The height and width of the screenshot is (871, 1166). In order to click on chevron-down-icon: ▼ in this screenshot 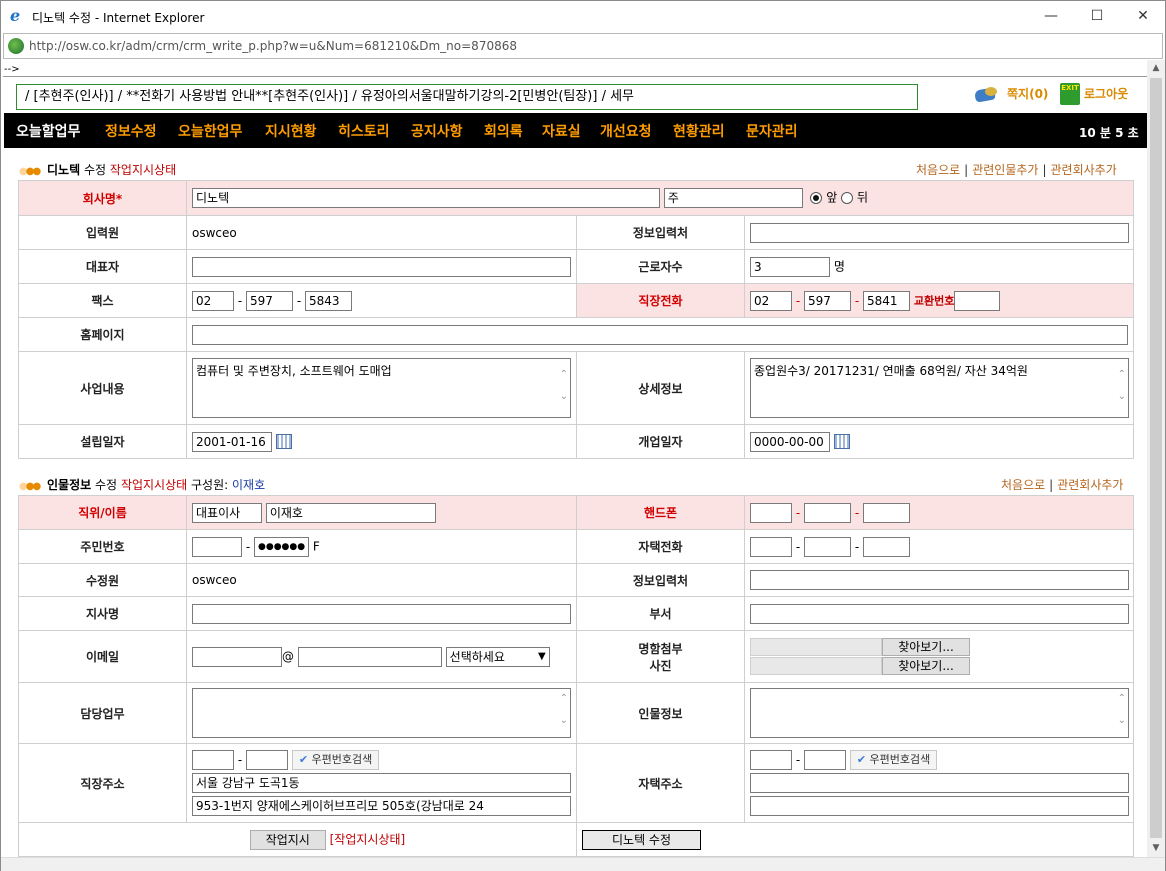, I will do `click(541, 656)`.